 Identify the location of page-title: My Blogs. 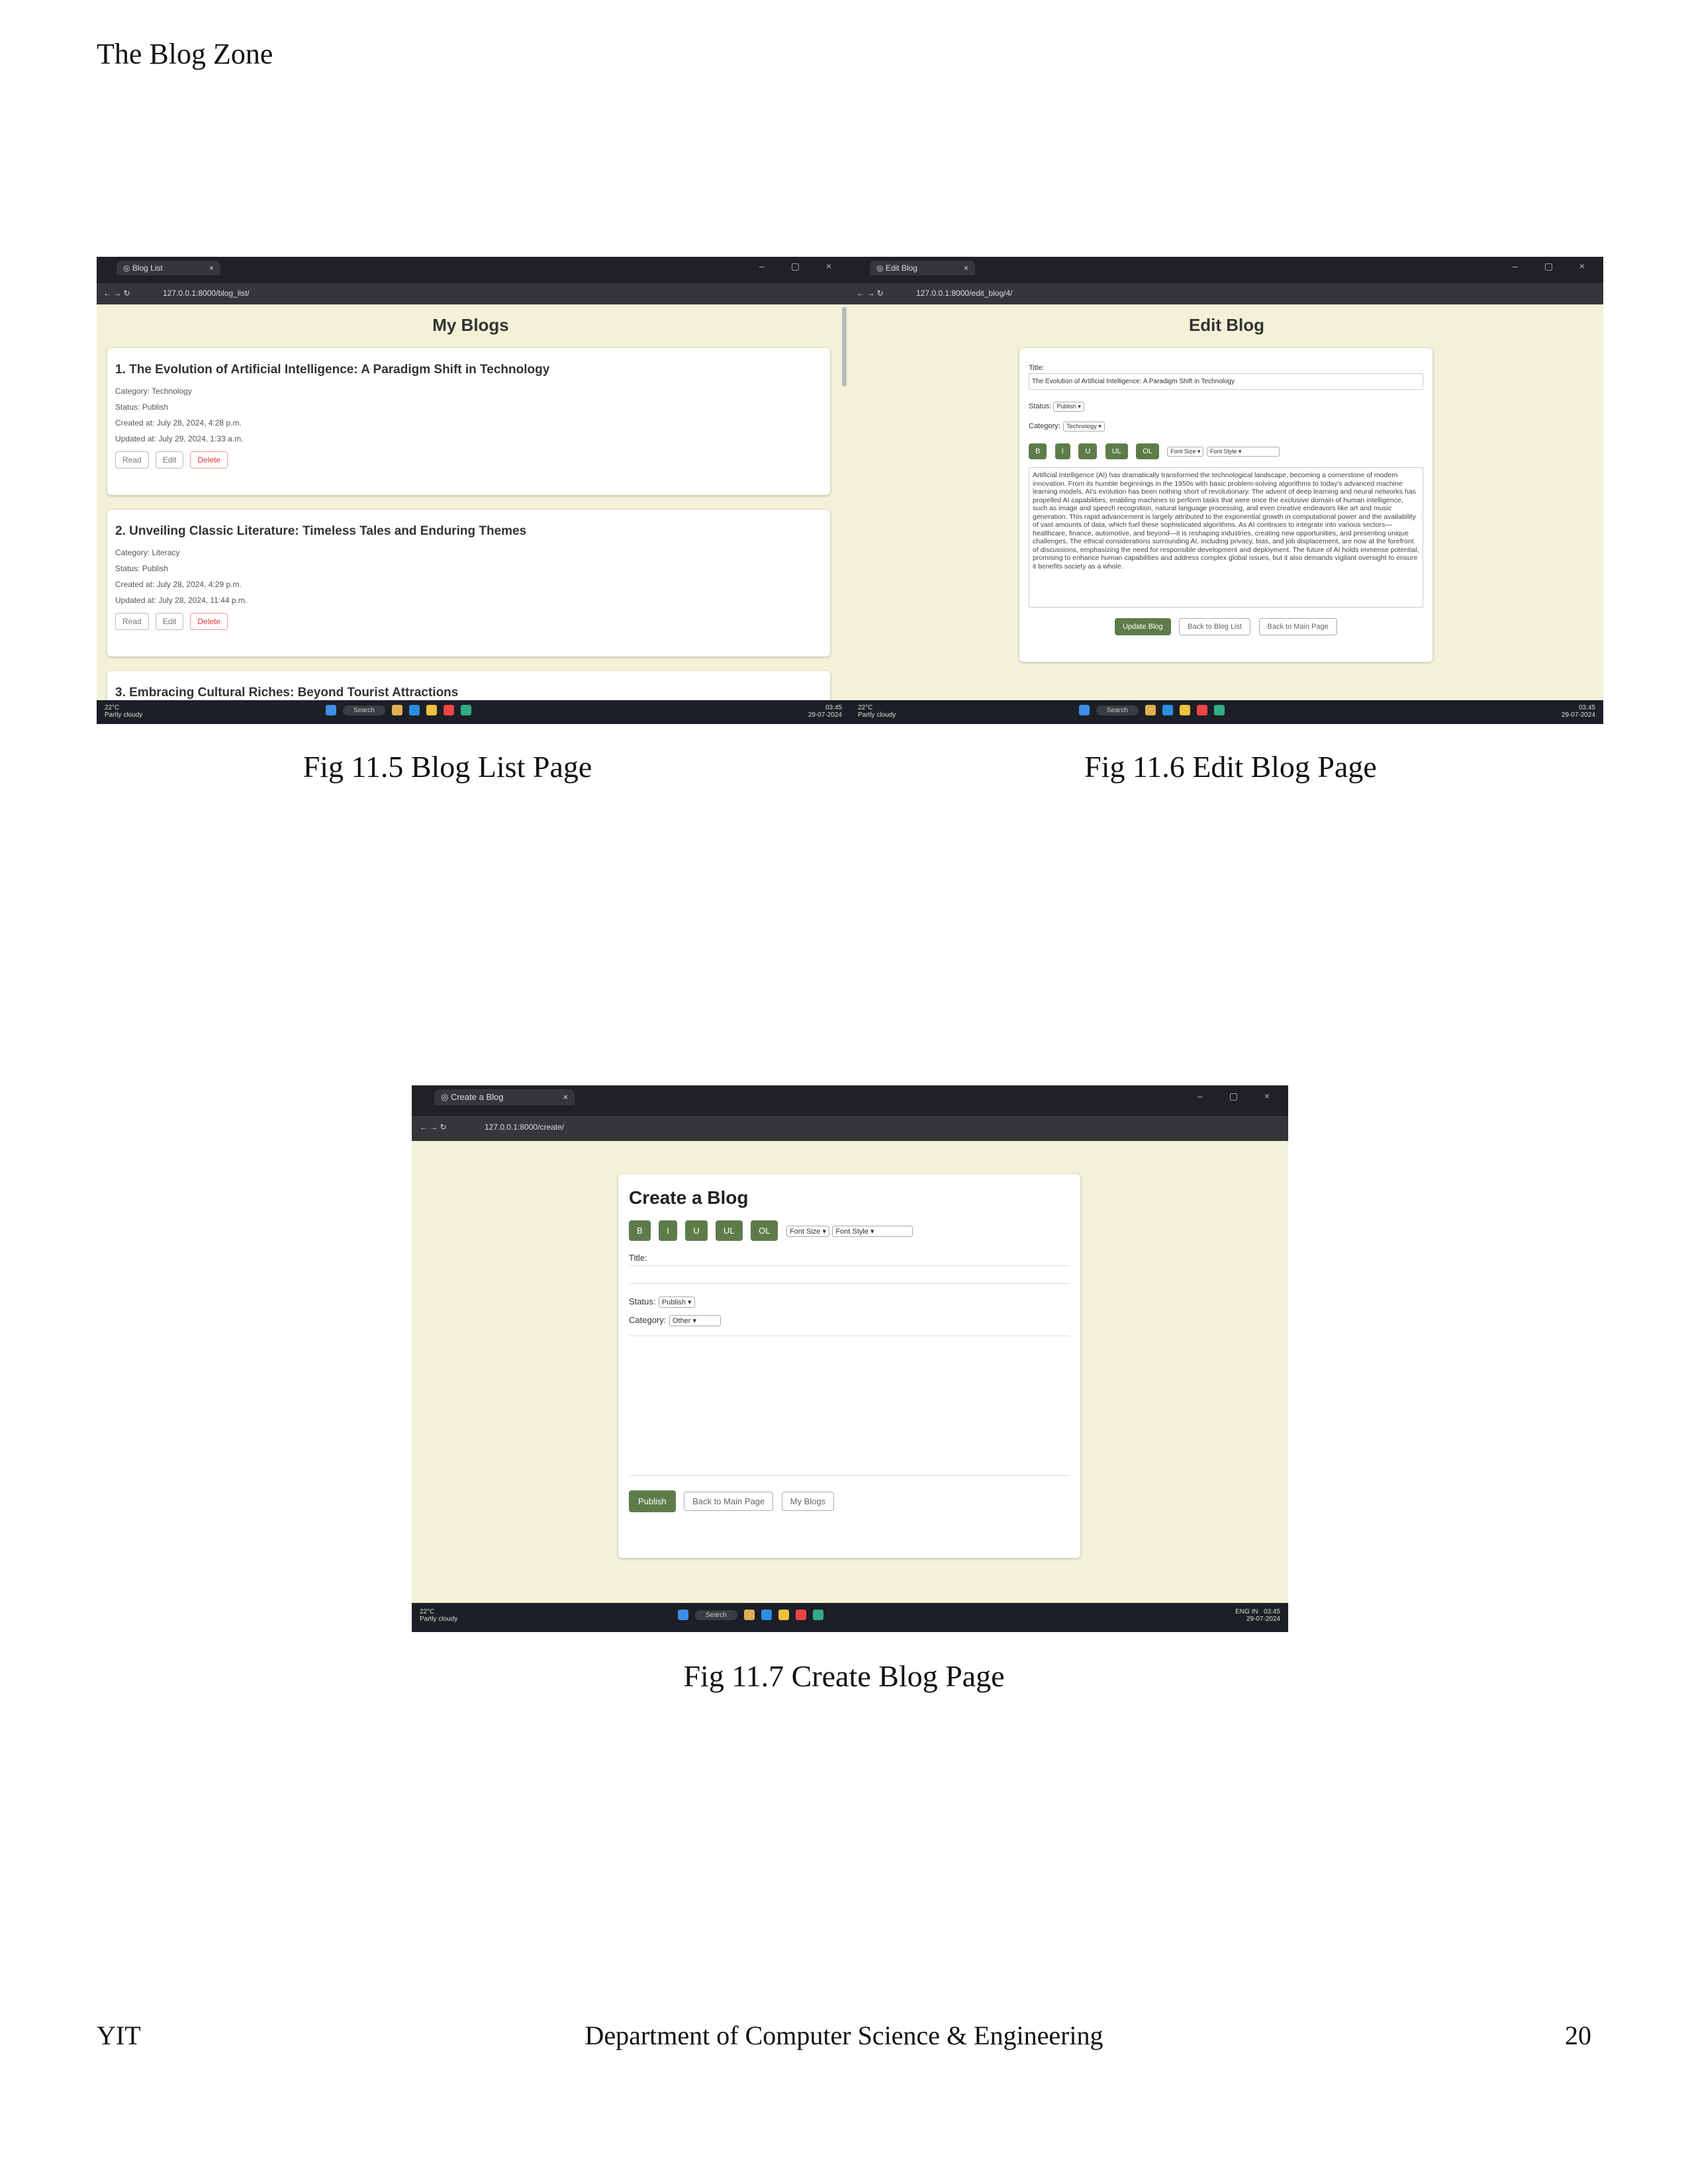
(470, 325).